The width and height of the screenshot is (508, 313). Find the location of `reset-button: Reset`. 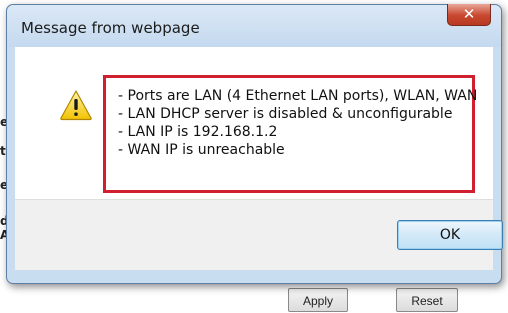

reset-button: Reset is located at coordinates (427, 300).